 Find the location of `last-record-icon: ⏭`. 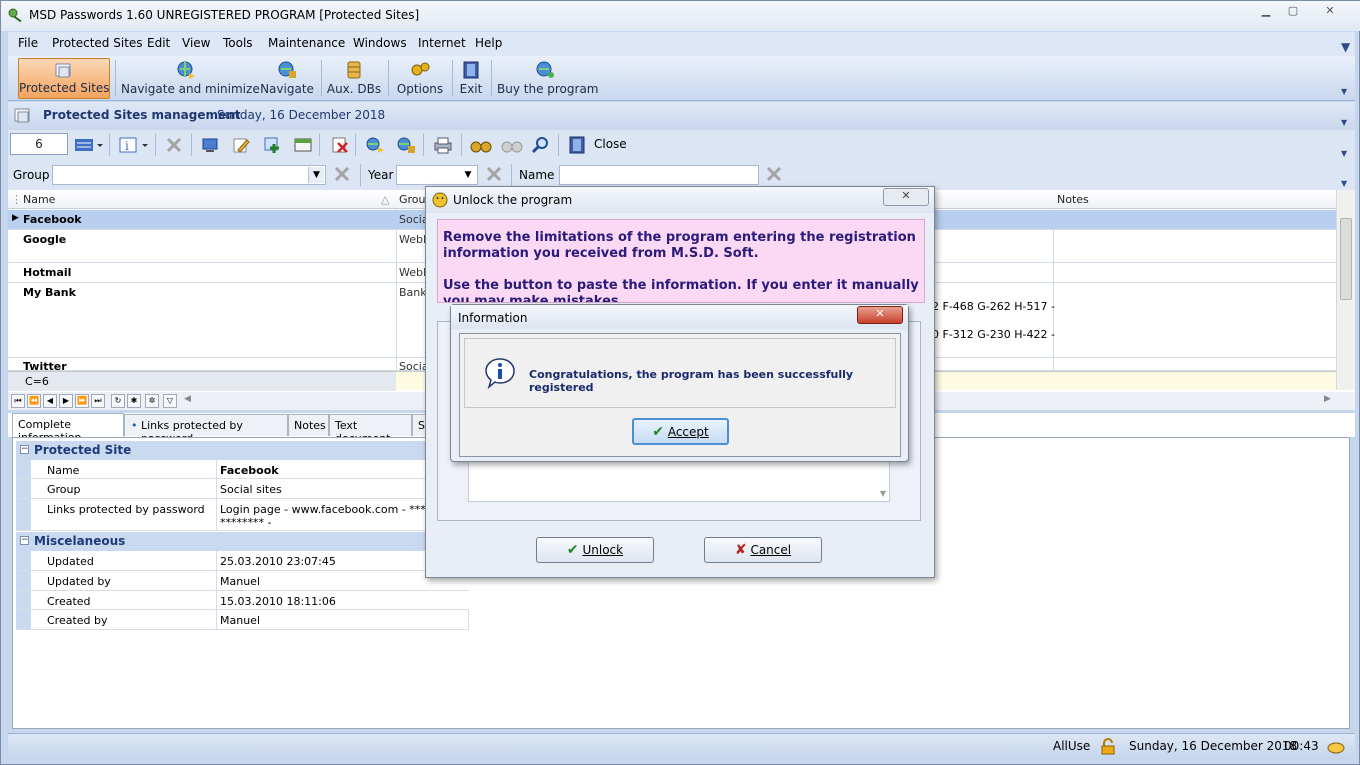

last-record-icon: ⏭ is located at coordinates (98, 401).